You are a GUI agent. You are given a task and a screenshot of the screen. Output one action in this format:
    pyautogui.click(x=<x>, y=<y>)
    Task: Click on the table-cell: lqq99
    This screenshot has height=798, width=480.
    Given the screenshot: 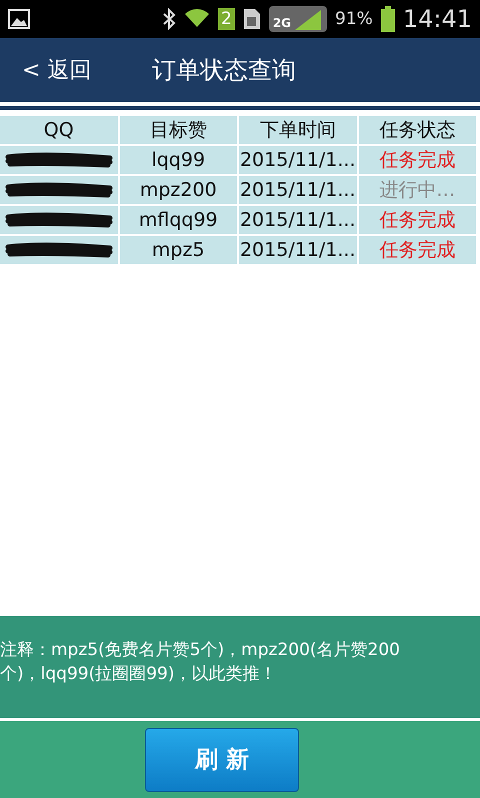 What is the action you would take?
    pyautogui.click(x=178, y=160)
    